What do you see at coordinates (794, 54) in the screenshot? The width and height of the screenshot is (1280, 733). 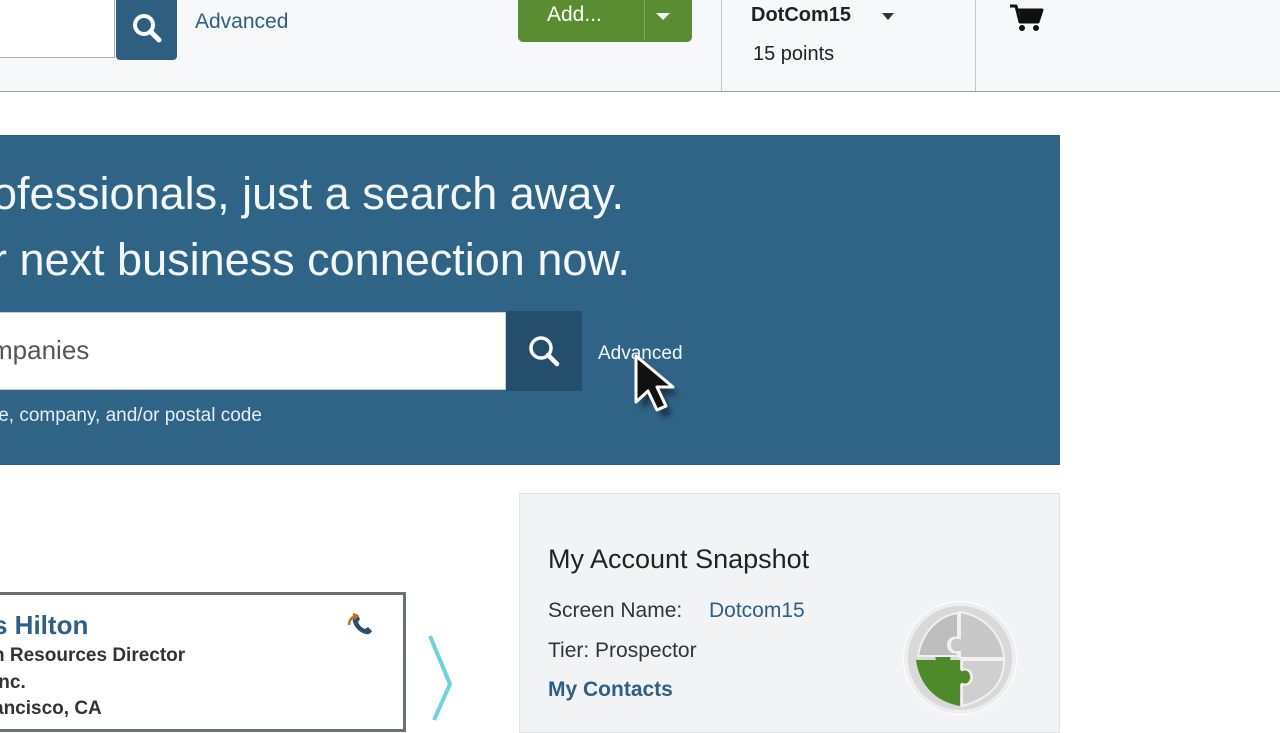 I see `account-points: 15 points` at bounding box center [794, 54].